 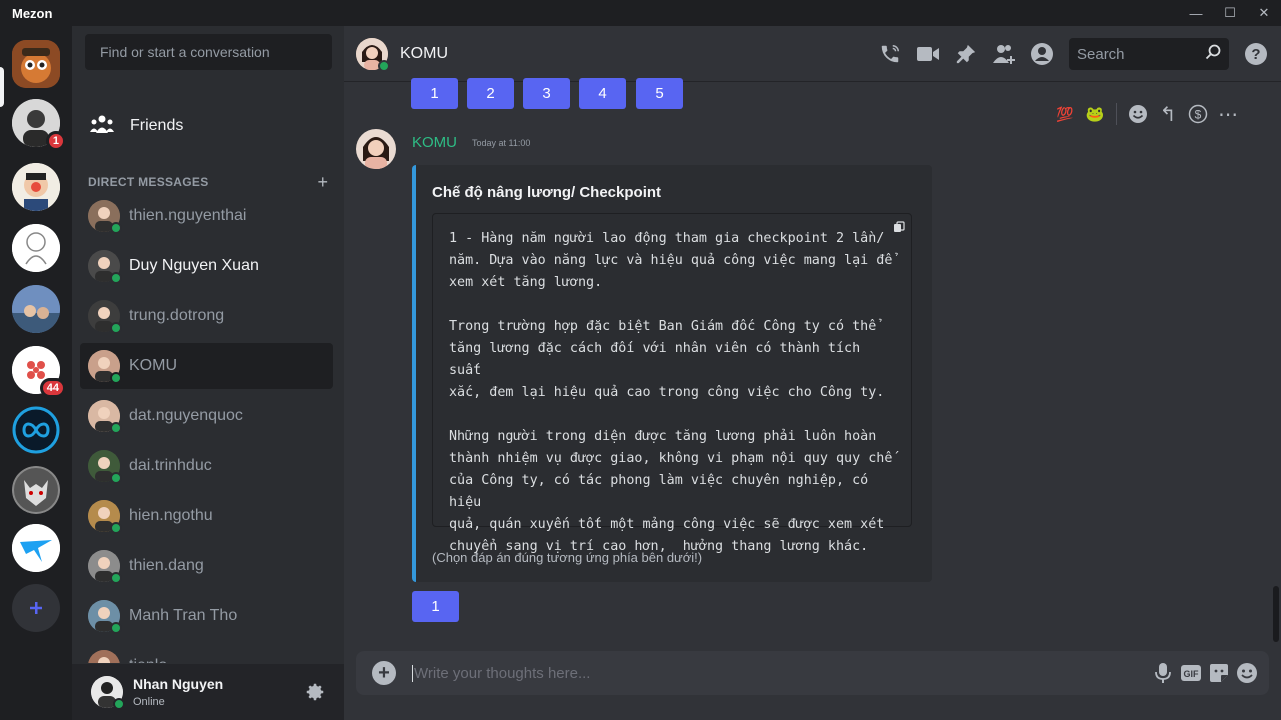 What do you see at coordinates (39, 372) in the screenshot?
I see `server-icon-6: 44` at bounding box center [39, 372].